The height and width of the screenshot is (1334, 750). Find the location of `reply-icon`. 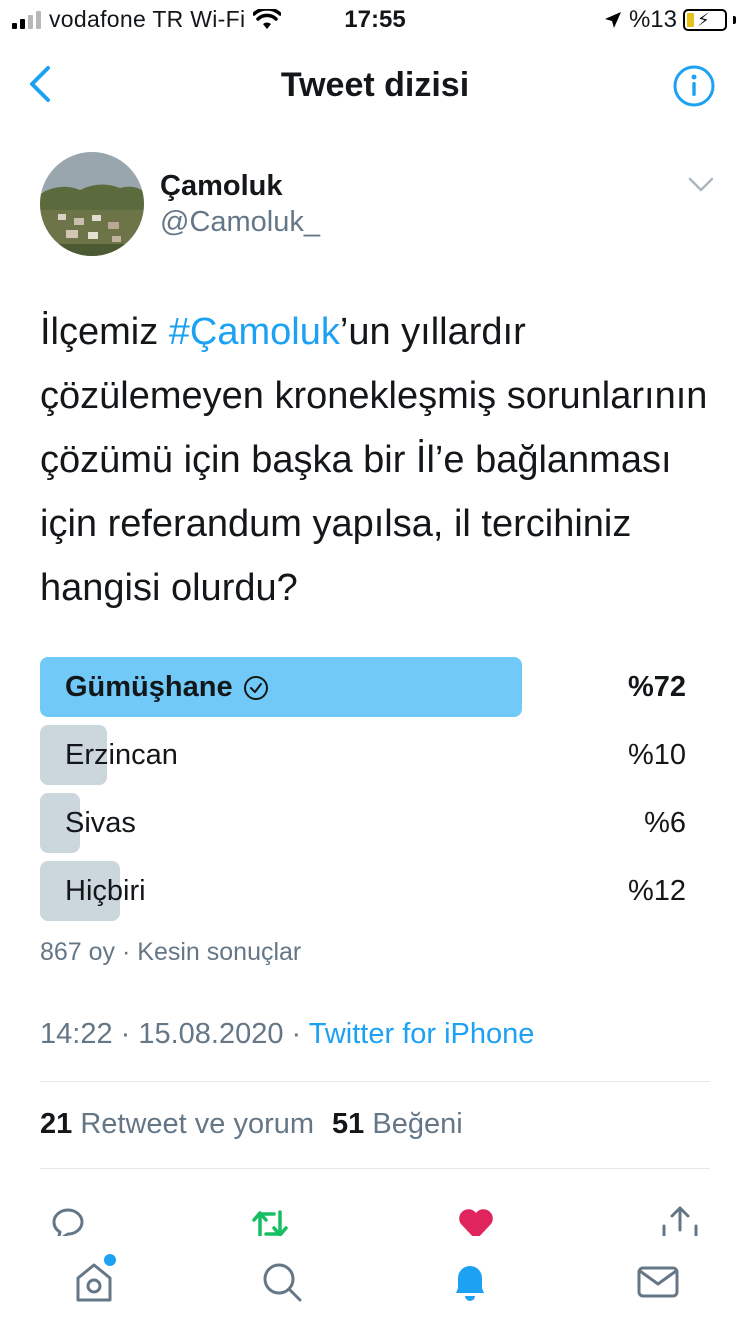

reply-icon is located at coordinates (68, 1220).